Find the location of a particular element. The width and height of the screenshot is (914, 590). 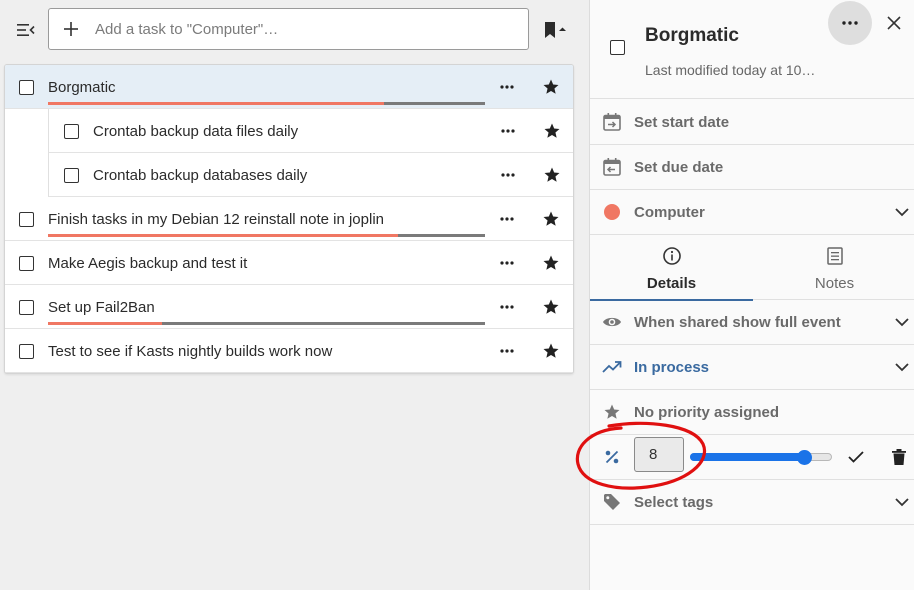

percent-icon is located at coordinates (612, 457).